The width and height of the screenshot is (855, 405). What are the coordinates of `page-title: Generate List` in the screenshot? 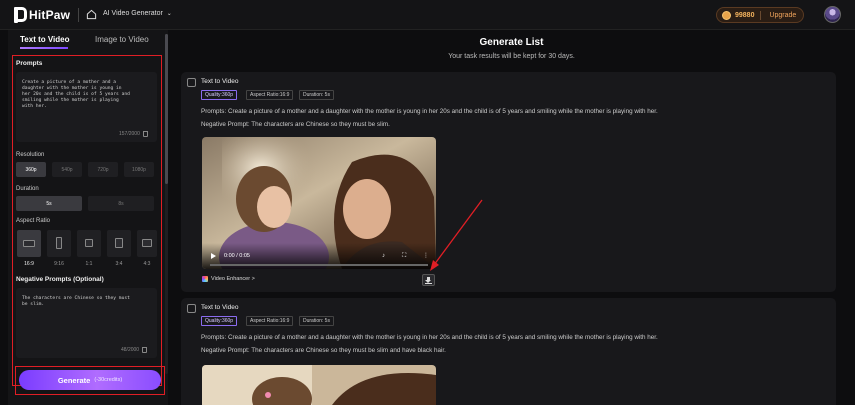 It's located at (511, 42).